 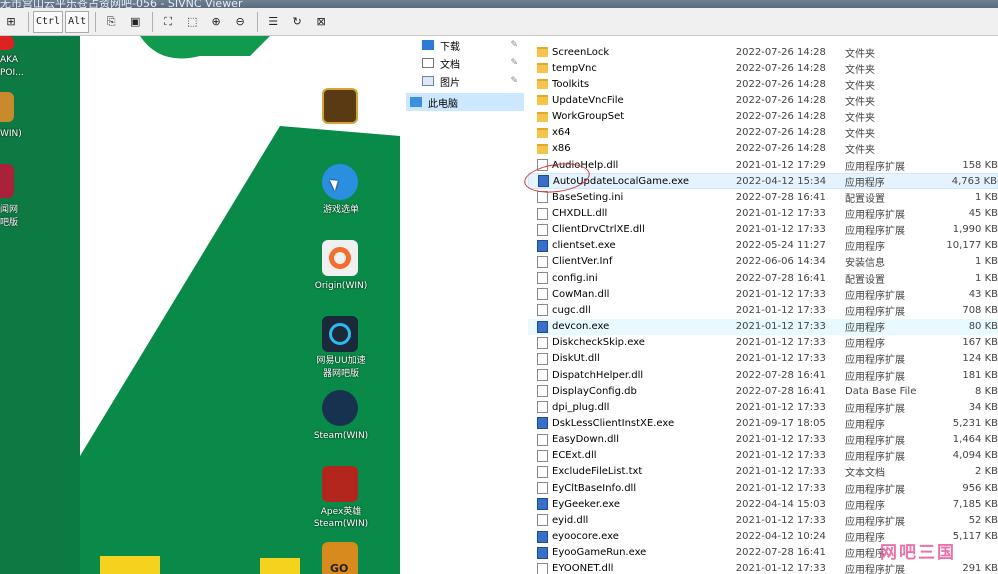 What do you see at coordinates (465, 63) in the screenshot?
I see `nav-item-documents: 文档 ✎` at bounding box center [465, 63].